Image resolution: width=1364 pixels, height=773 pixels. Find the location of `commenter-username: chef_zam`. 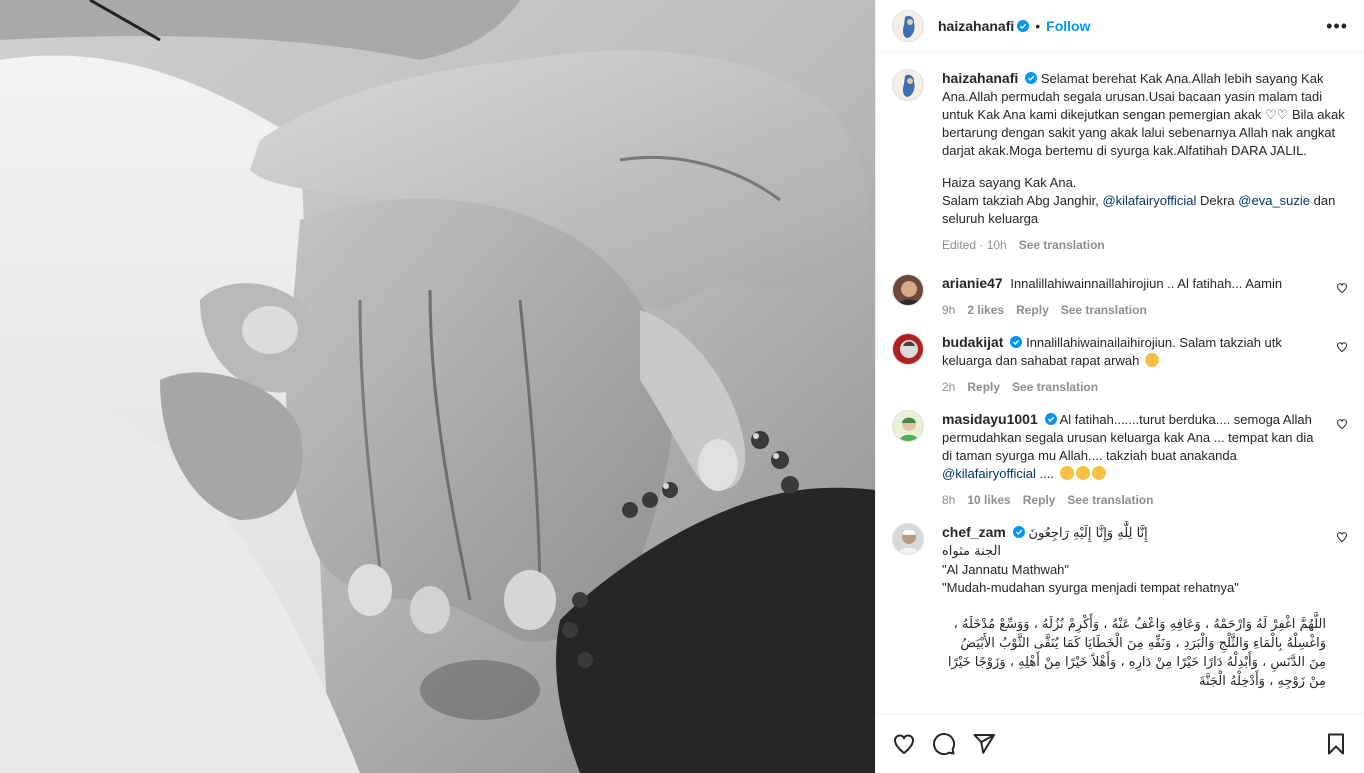

commenter-username: chef_zam is located at coordinates (974, 532).